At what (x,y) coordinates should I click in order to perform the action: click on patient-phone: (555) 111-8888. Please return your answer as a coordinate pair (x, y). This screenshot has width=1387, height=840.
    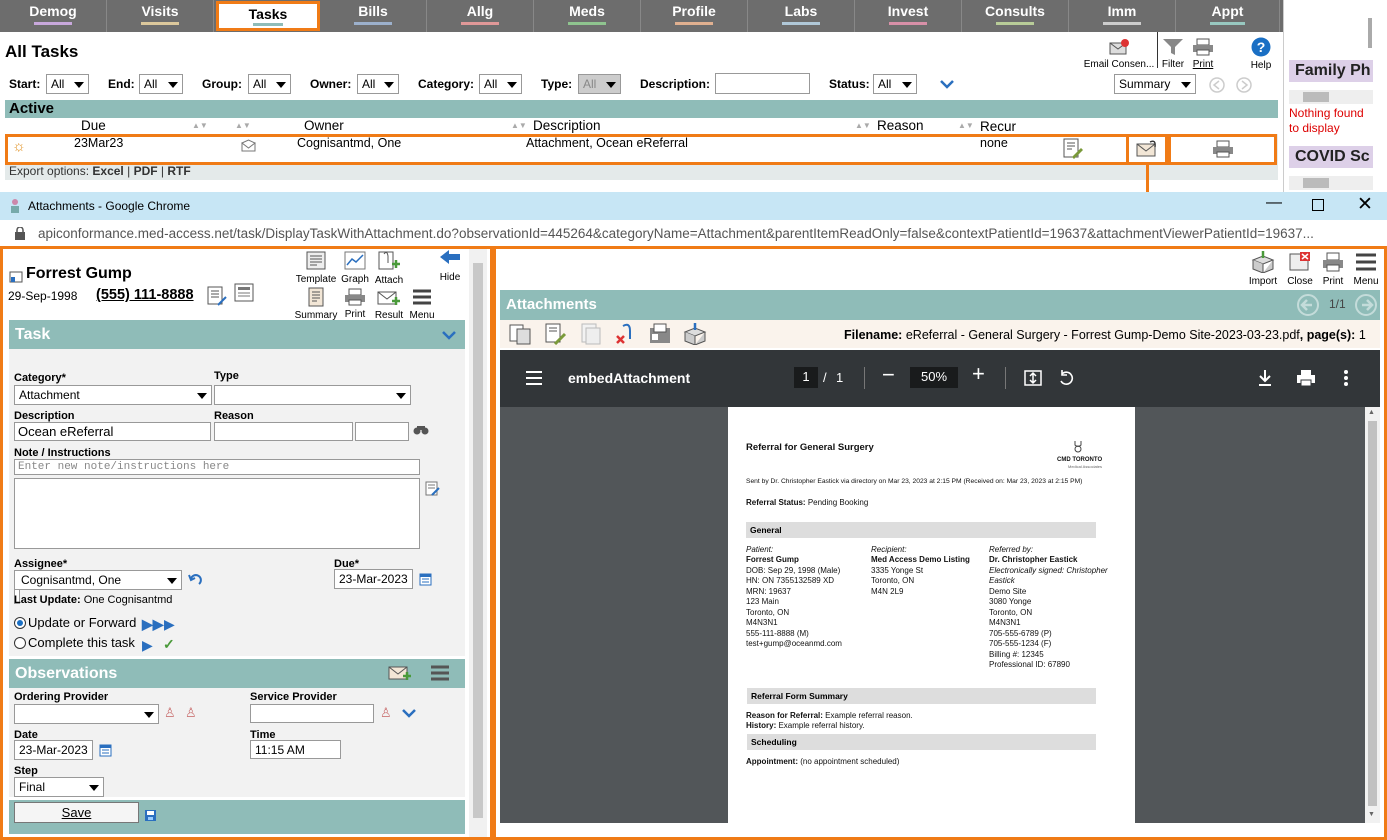
    Looking at the image, I should click on (145, 295).